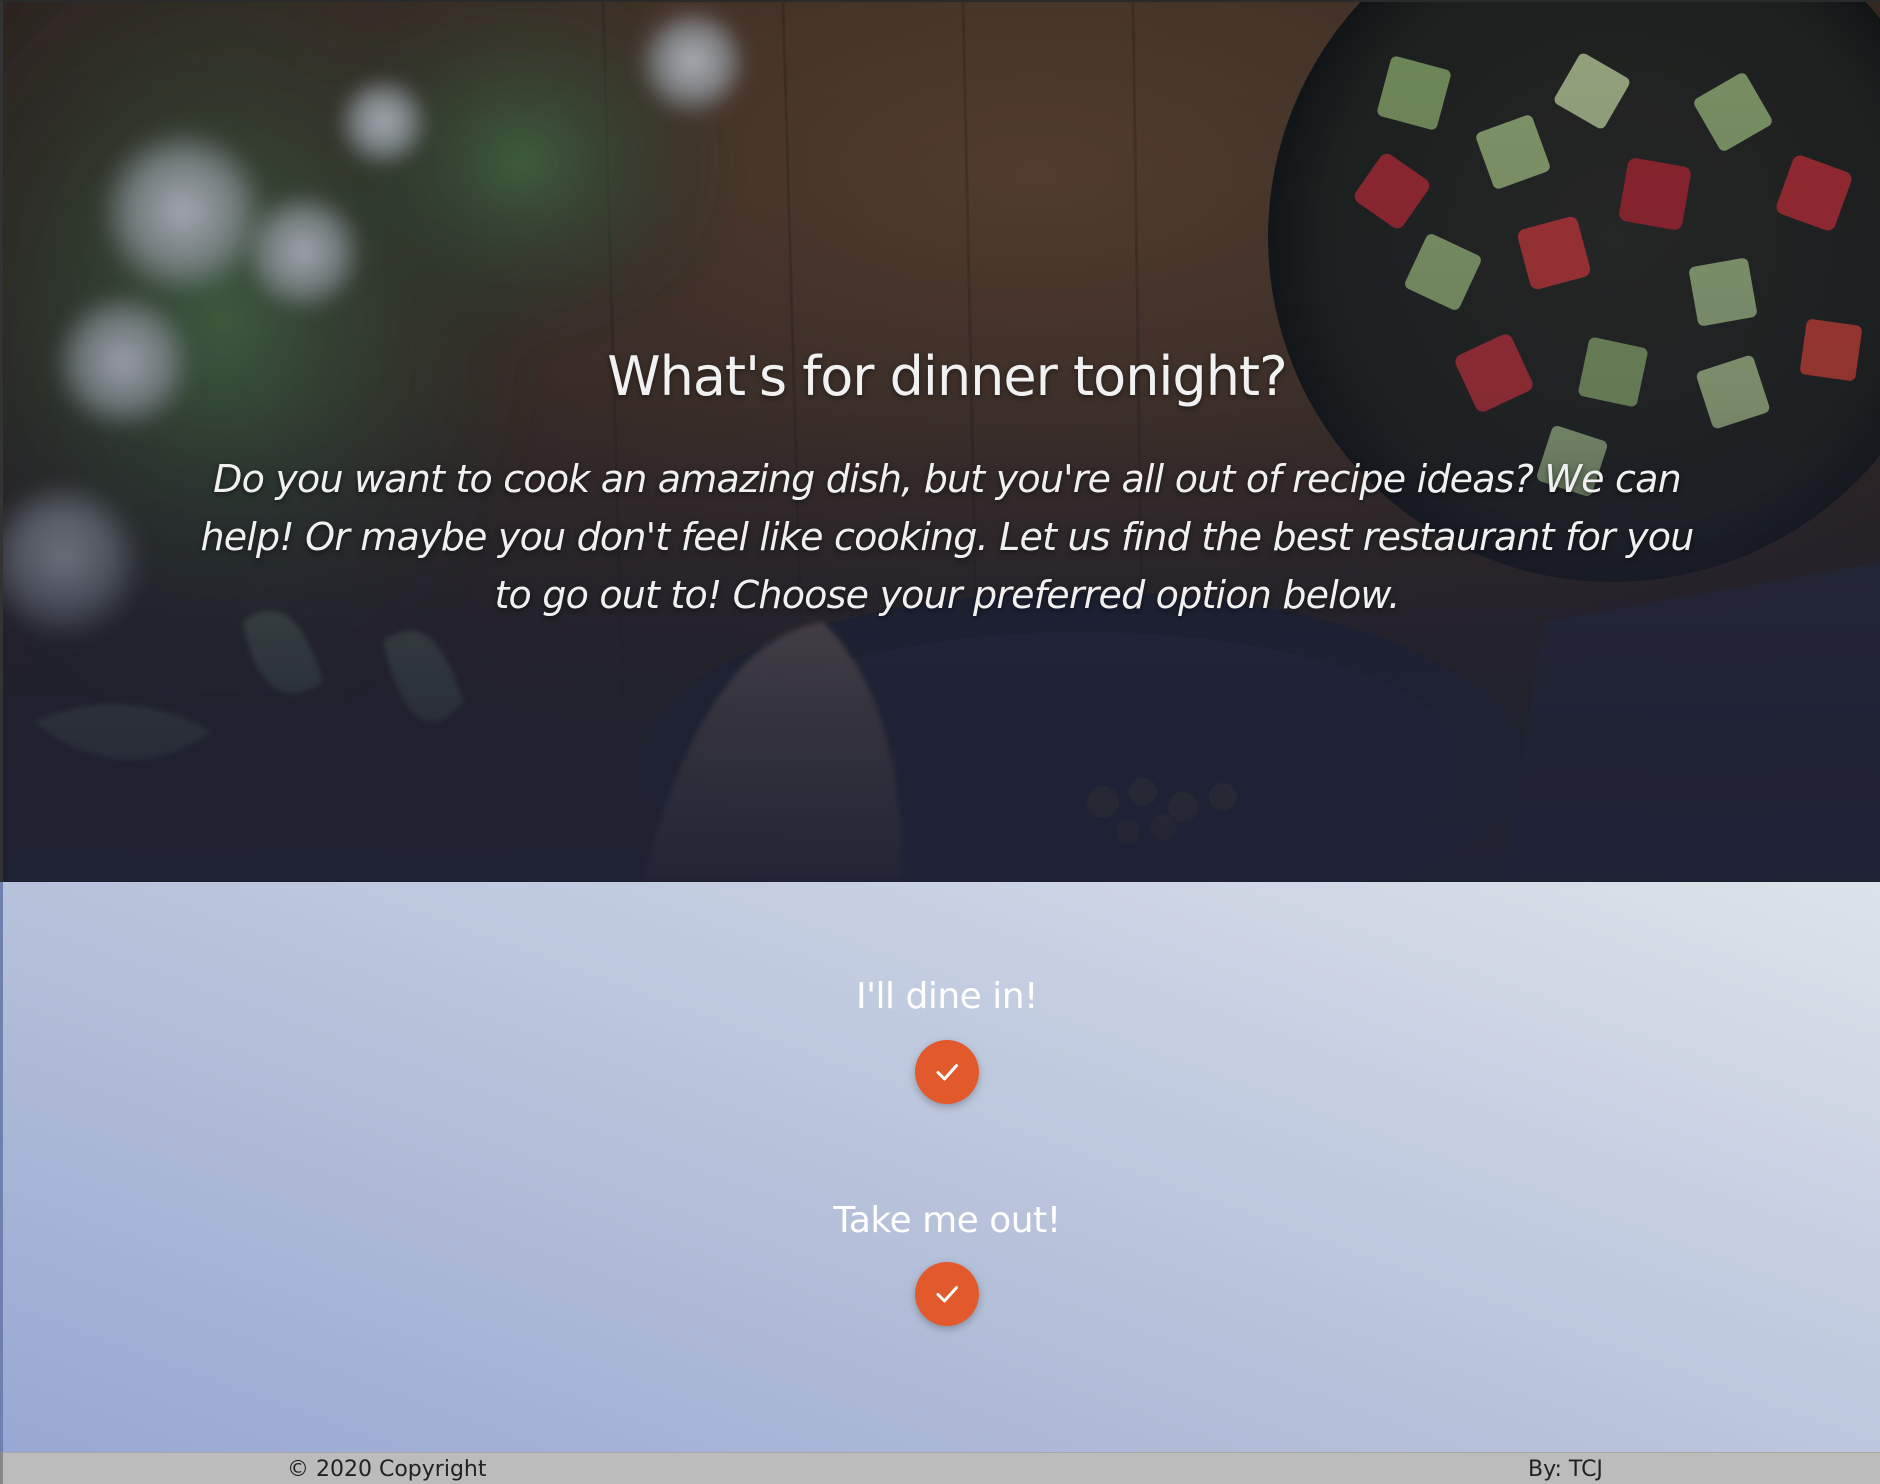  Describe the element at coordinates (947, 376) in the screenshot. I see `page-title: What's for dinner tonight?` at that location.